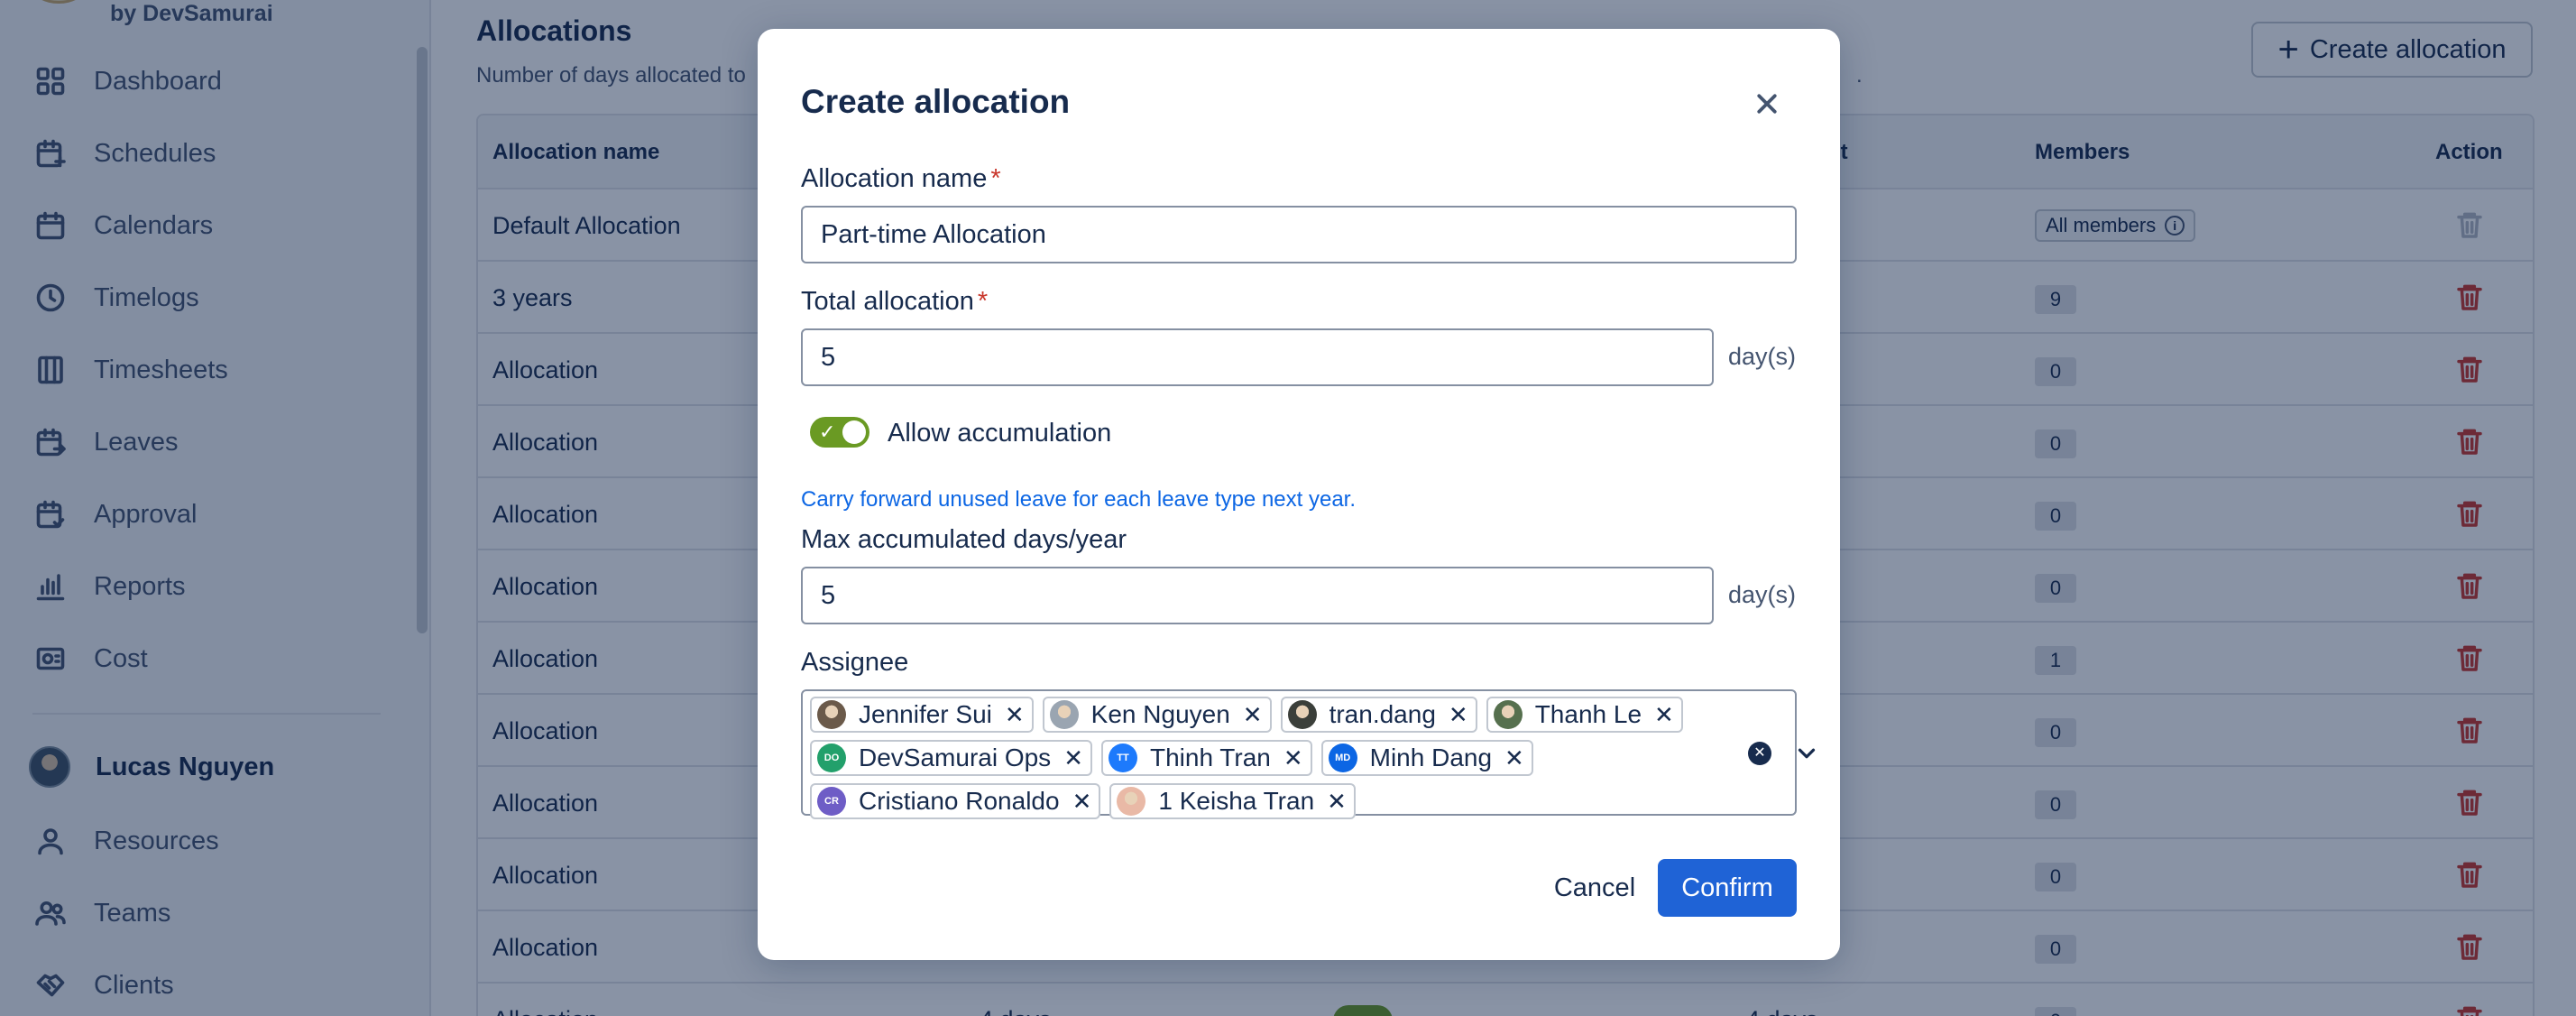  I want to click on total-allocation-input: 5, so click(1257, 357).